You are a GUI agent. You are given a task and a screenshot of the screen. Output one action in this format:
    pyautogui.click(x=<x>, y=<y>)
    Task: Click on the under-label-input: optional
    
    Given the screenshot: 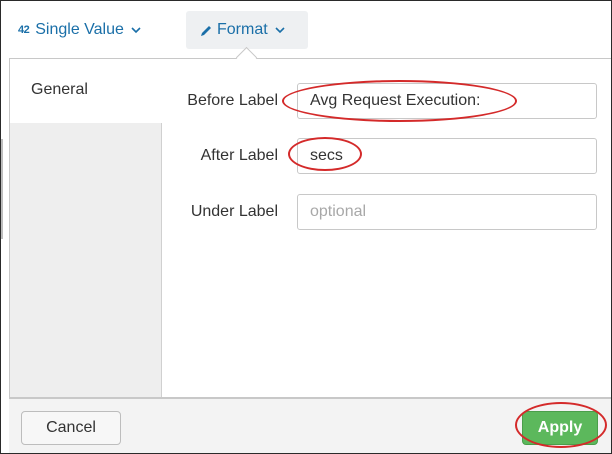 What is the action you would take?
    pyautogui.click(x=447, y=212)
    